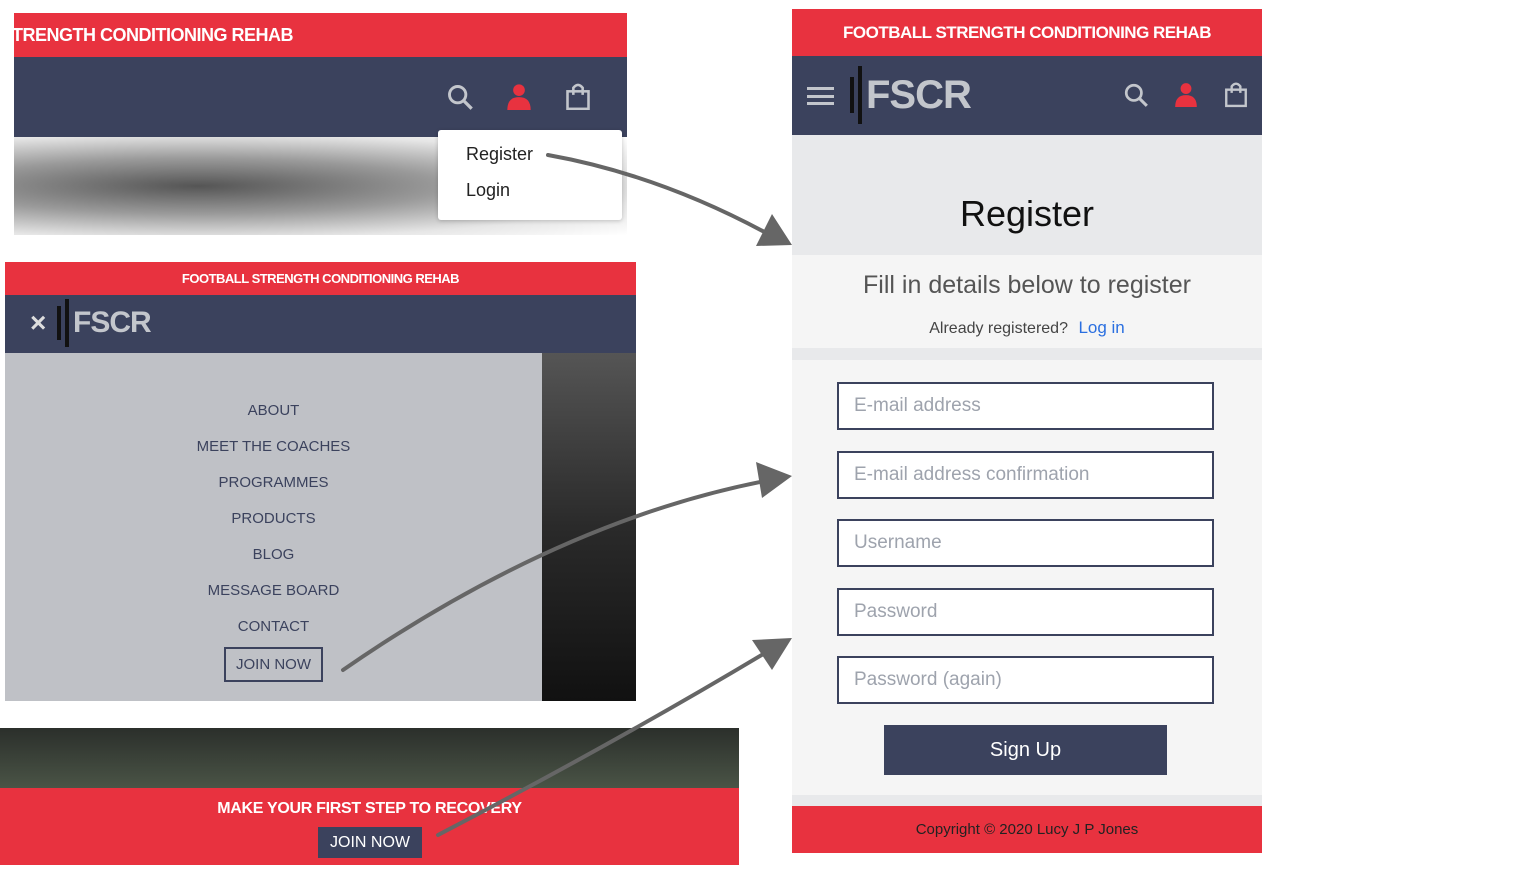 This screenshot has height=892, width=1522. I want to click on arrow-join-menu-to-page, so click(556, 575).